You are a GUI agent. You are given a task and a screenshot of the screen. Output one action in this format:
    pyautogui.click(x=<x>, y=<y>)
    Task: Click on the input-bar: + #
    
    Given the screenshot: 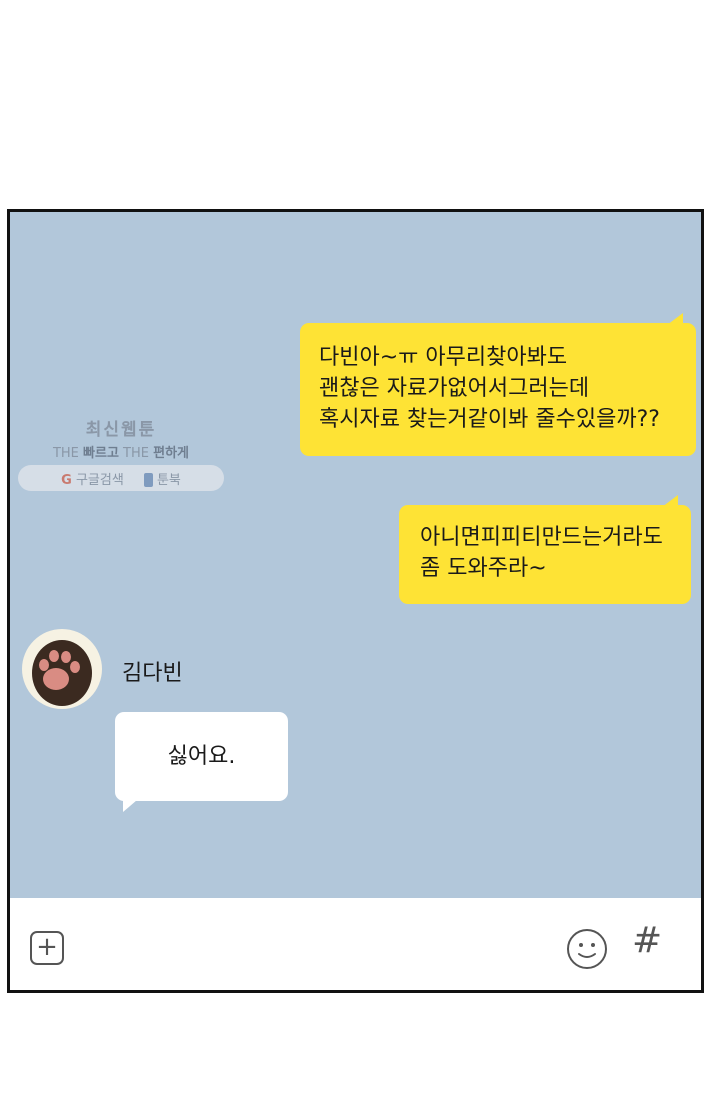 What is the action you would take?
    pyautogui.click(x=355, y=944)
    